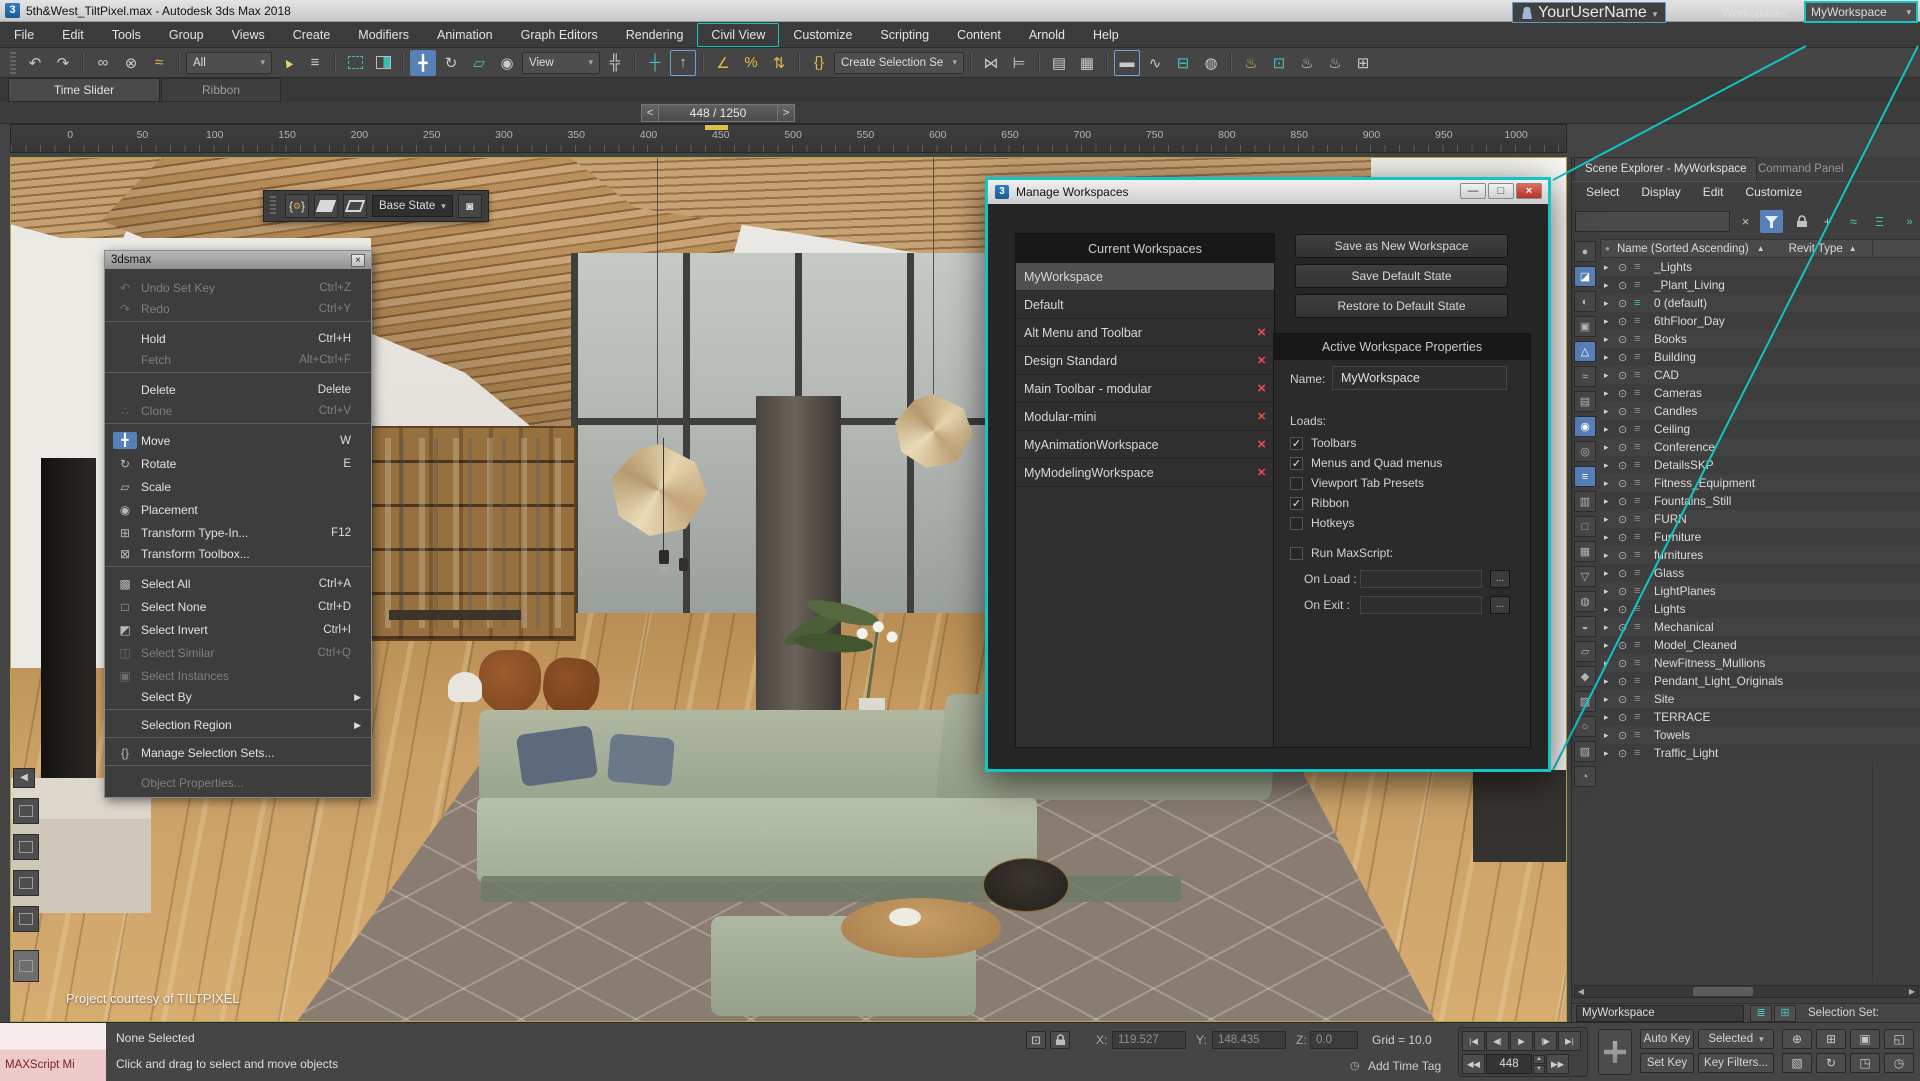 The height and width of the screenshot is (1081, 1920). Describe the element at coordinates (1509, 1064) in the screenshot. I see `current-frame-field: 448` at that location.